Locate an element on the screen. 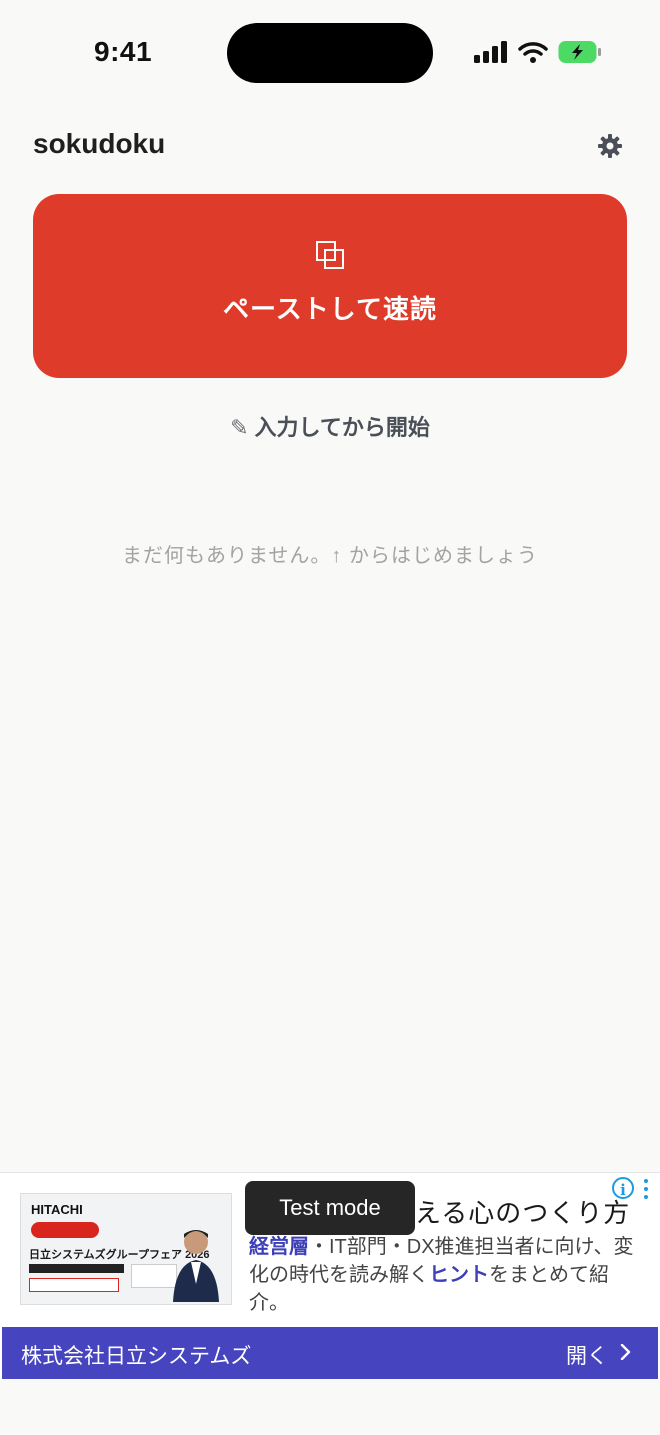 This screenshot has width=660, height=1435. signal-icon is located at coordinates (490, 52).